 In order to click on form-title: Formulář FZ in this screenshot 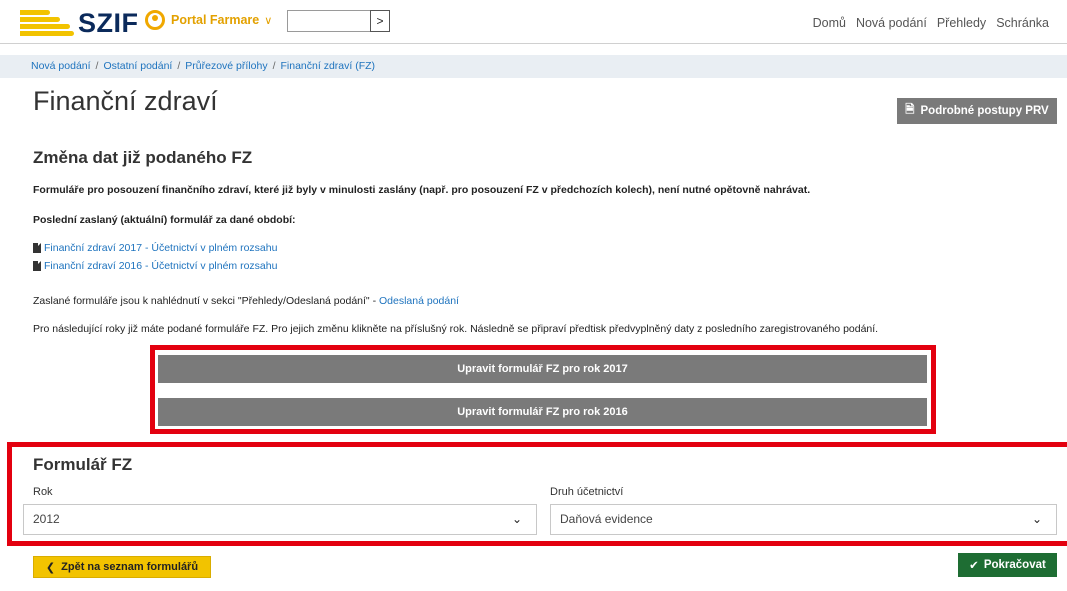, I will do `click(83, 464)`.